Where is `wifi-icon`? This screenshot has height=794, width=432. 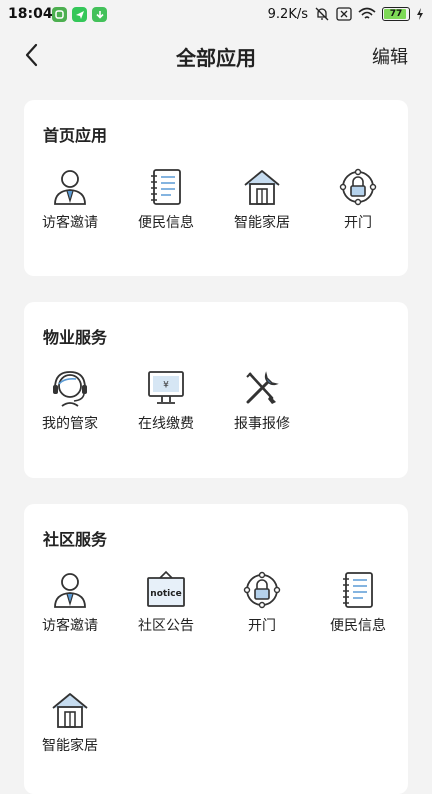
wifi-icon is located at coordinates (367, 13).